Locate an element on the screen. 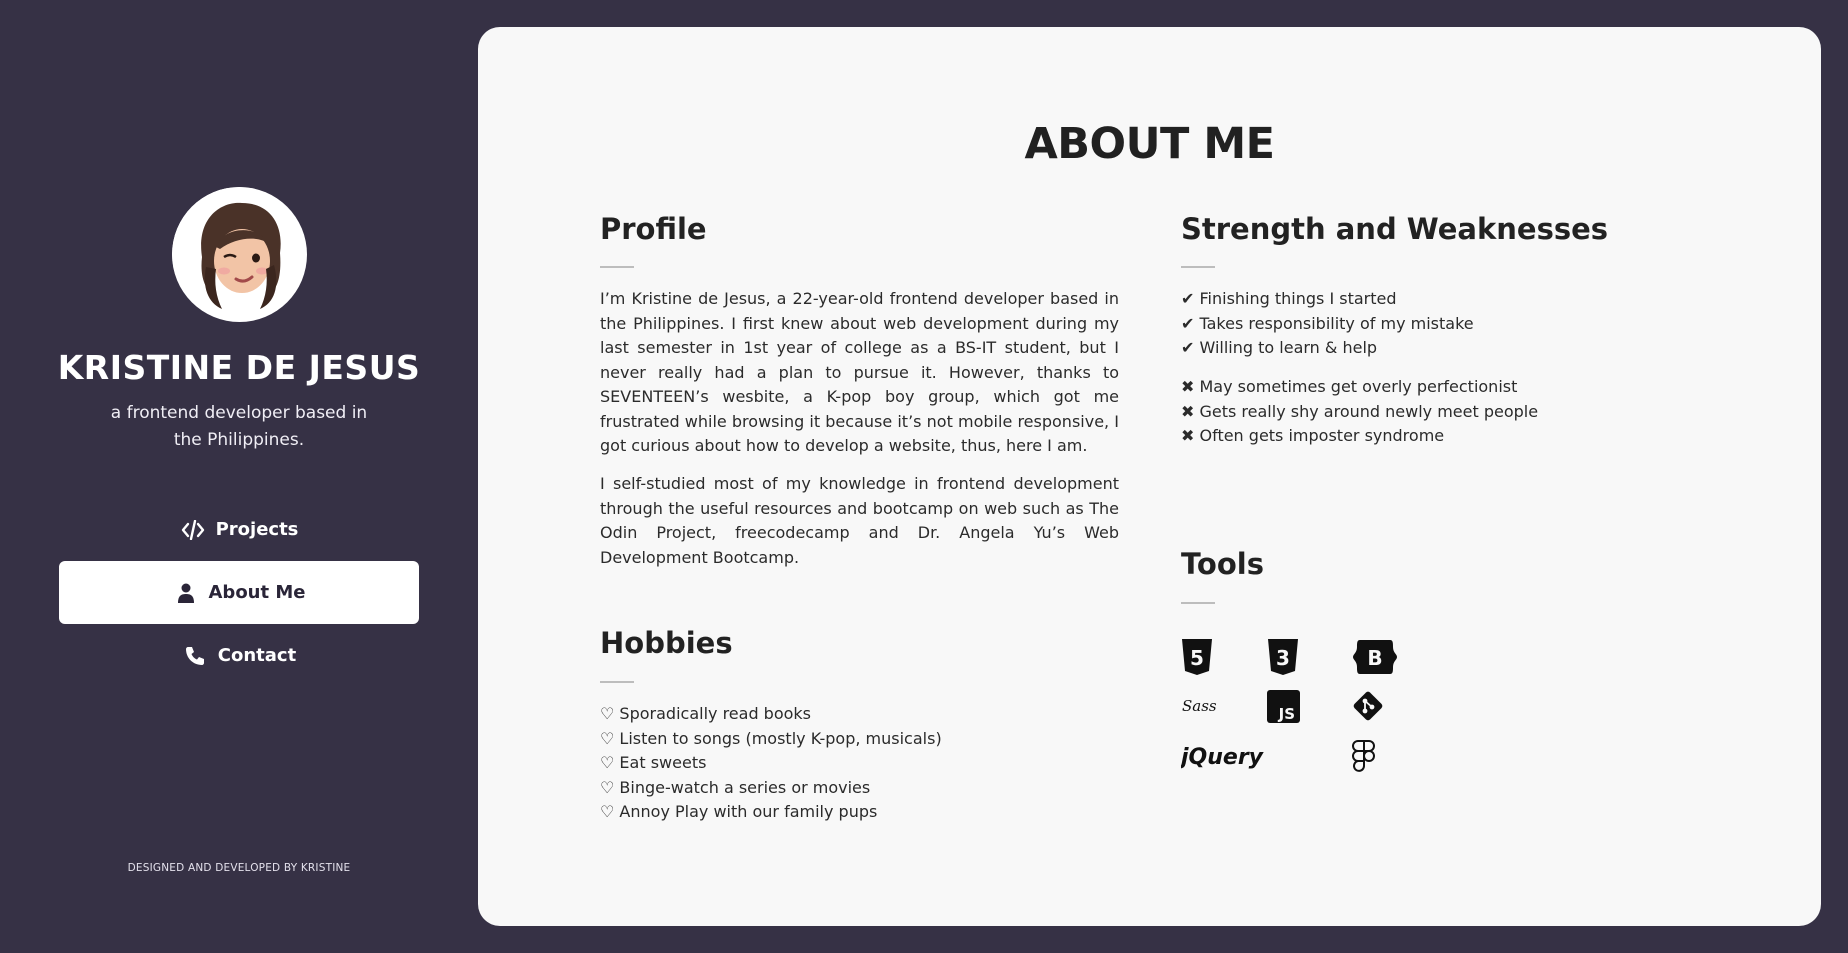  jquery-icon: jQuery is located at coordinates (1227, 757).